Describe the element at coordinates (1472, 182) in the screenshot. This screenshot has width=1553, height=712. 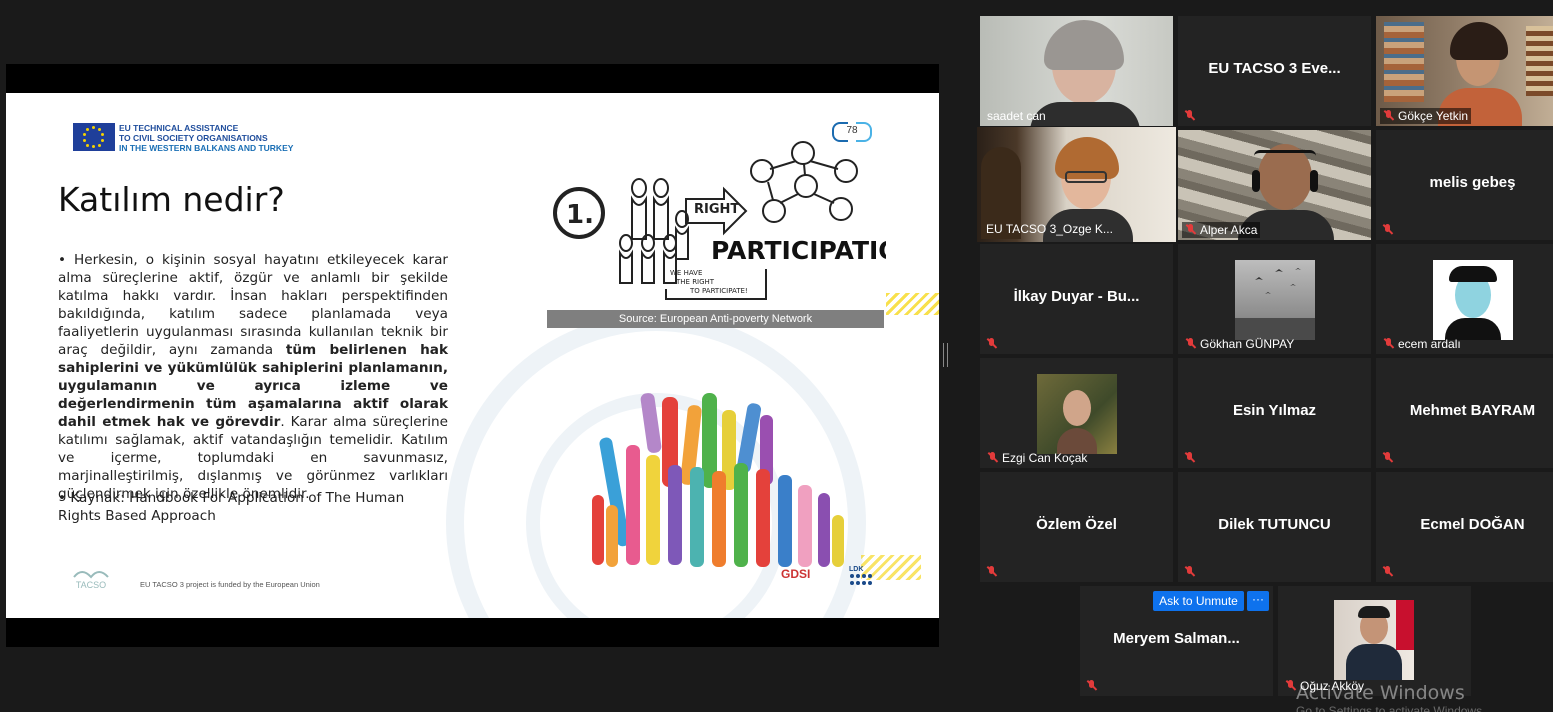
I see `participant-name: melis gebeş` at that location.